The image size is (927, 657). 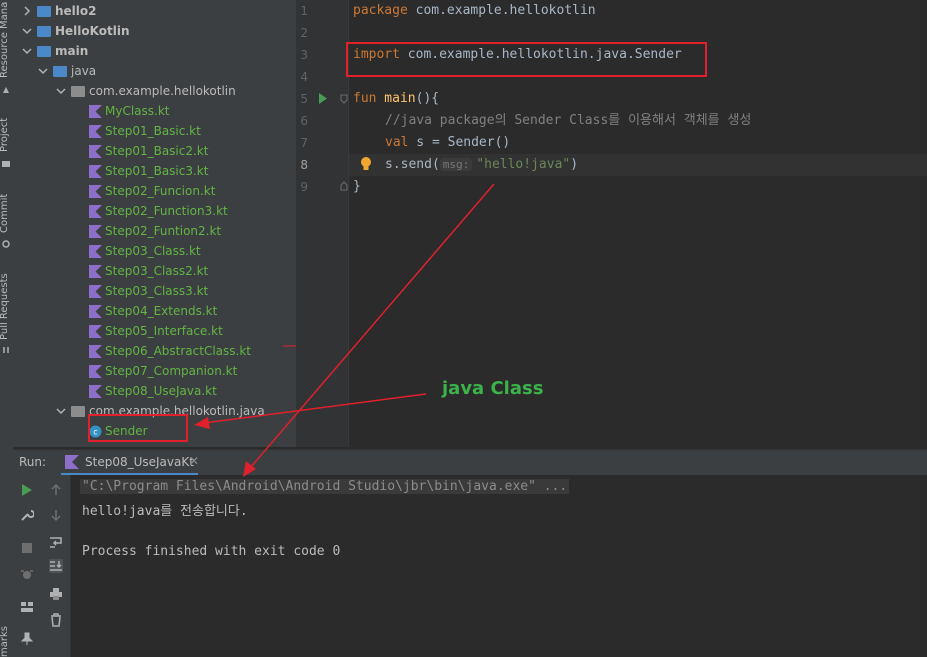 What do you see at coordinates (304, 55) in the screenshot?
I see `line-number: 3` at bounding box center [304, 55].